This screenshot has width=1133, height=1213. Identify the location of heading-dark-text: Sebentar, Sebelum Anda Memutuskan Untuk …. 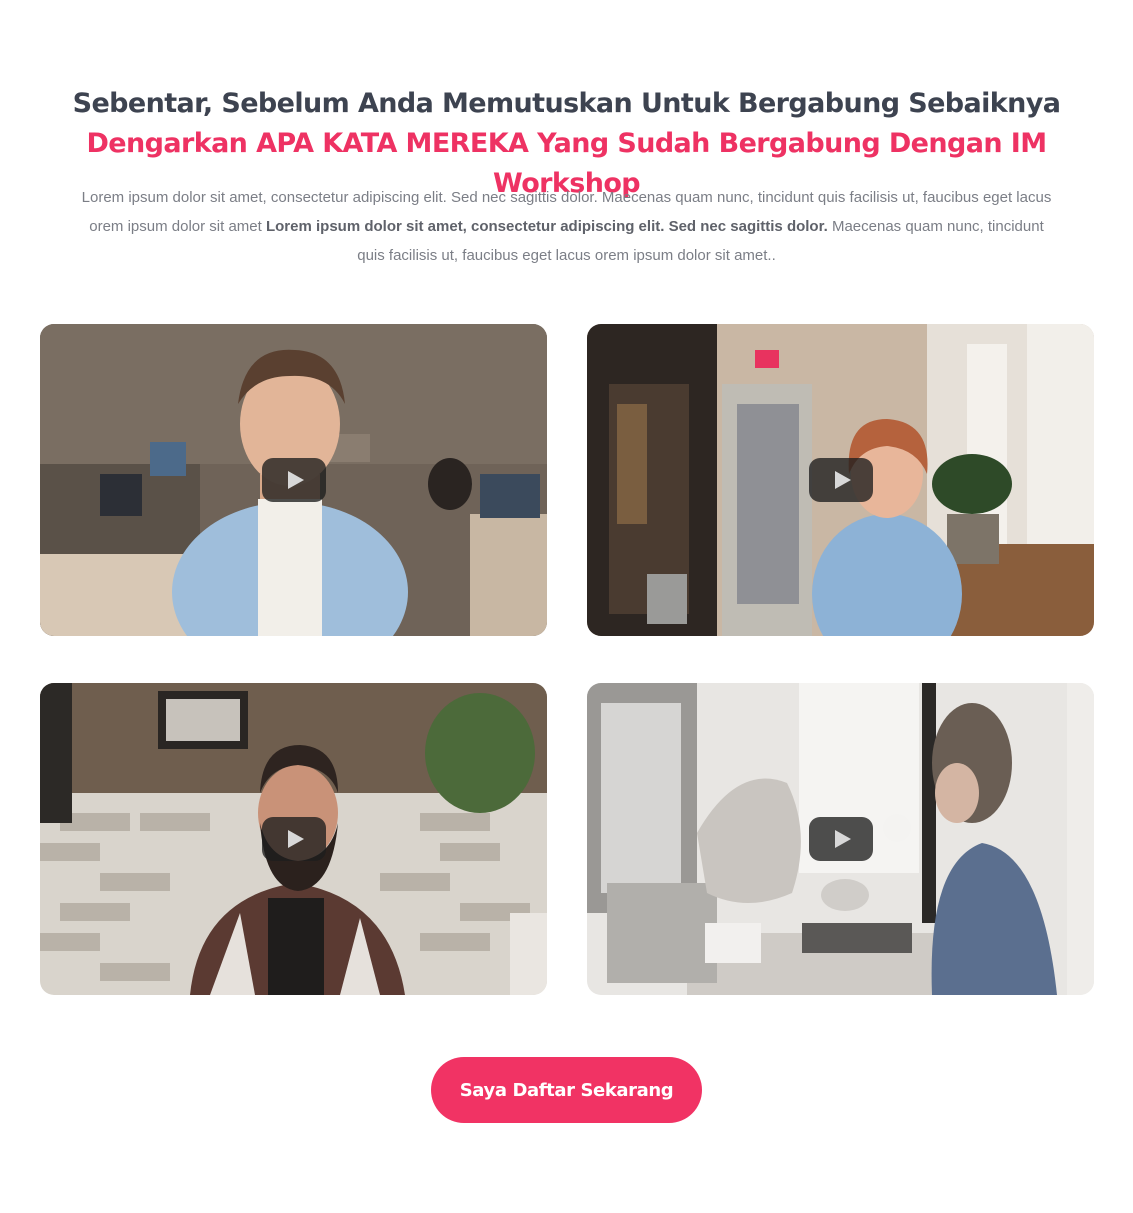
(566, 103).